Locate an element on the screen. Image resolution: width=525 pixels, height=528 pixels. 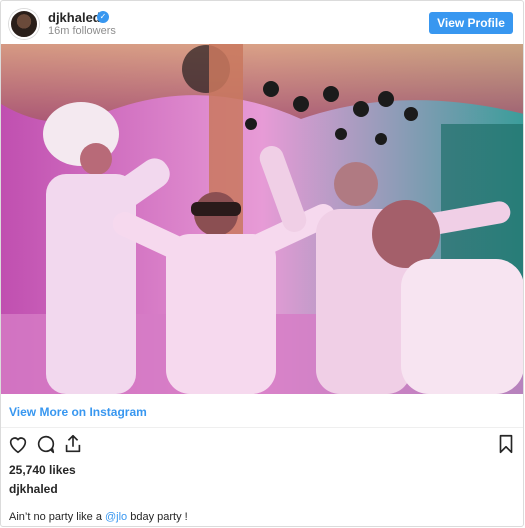
view-more-bar: View More on Instagram is located at coordinates (262, 411).